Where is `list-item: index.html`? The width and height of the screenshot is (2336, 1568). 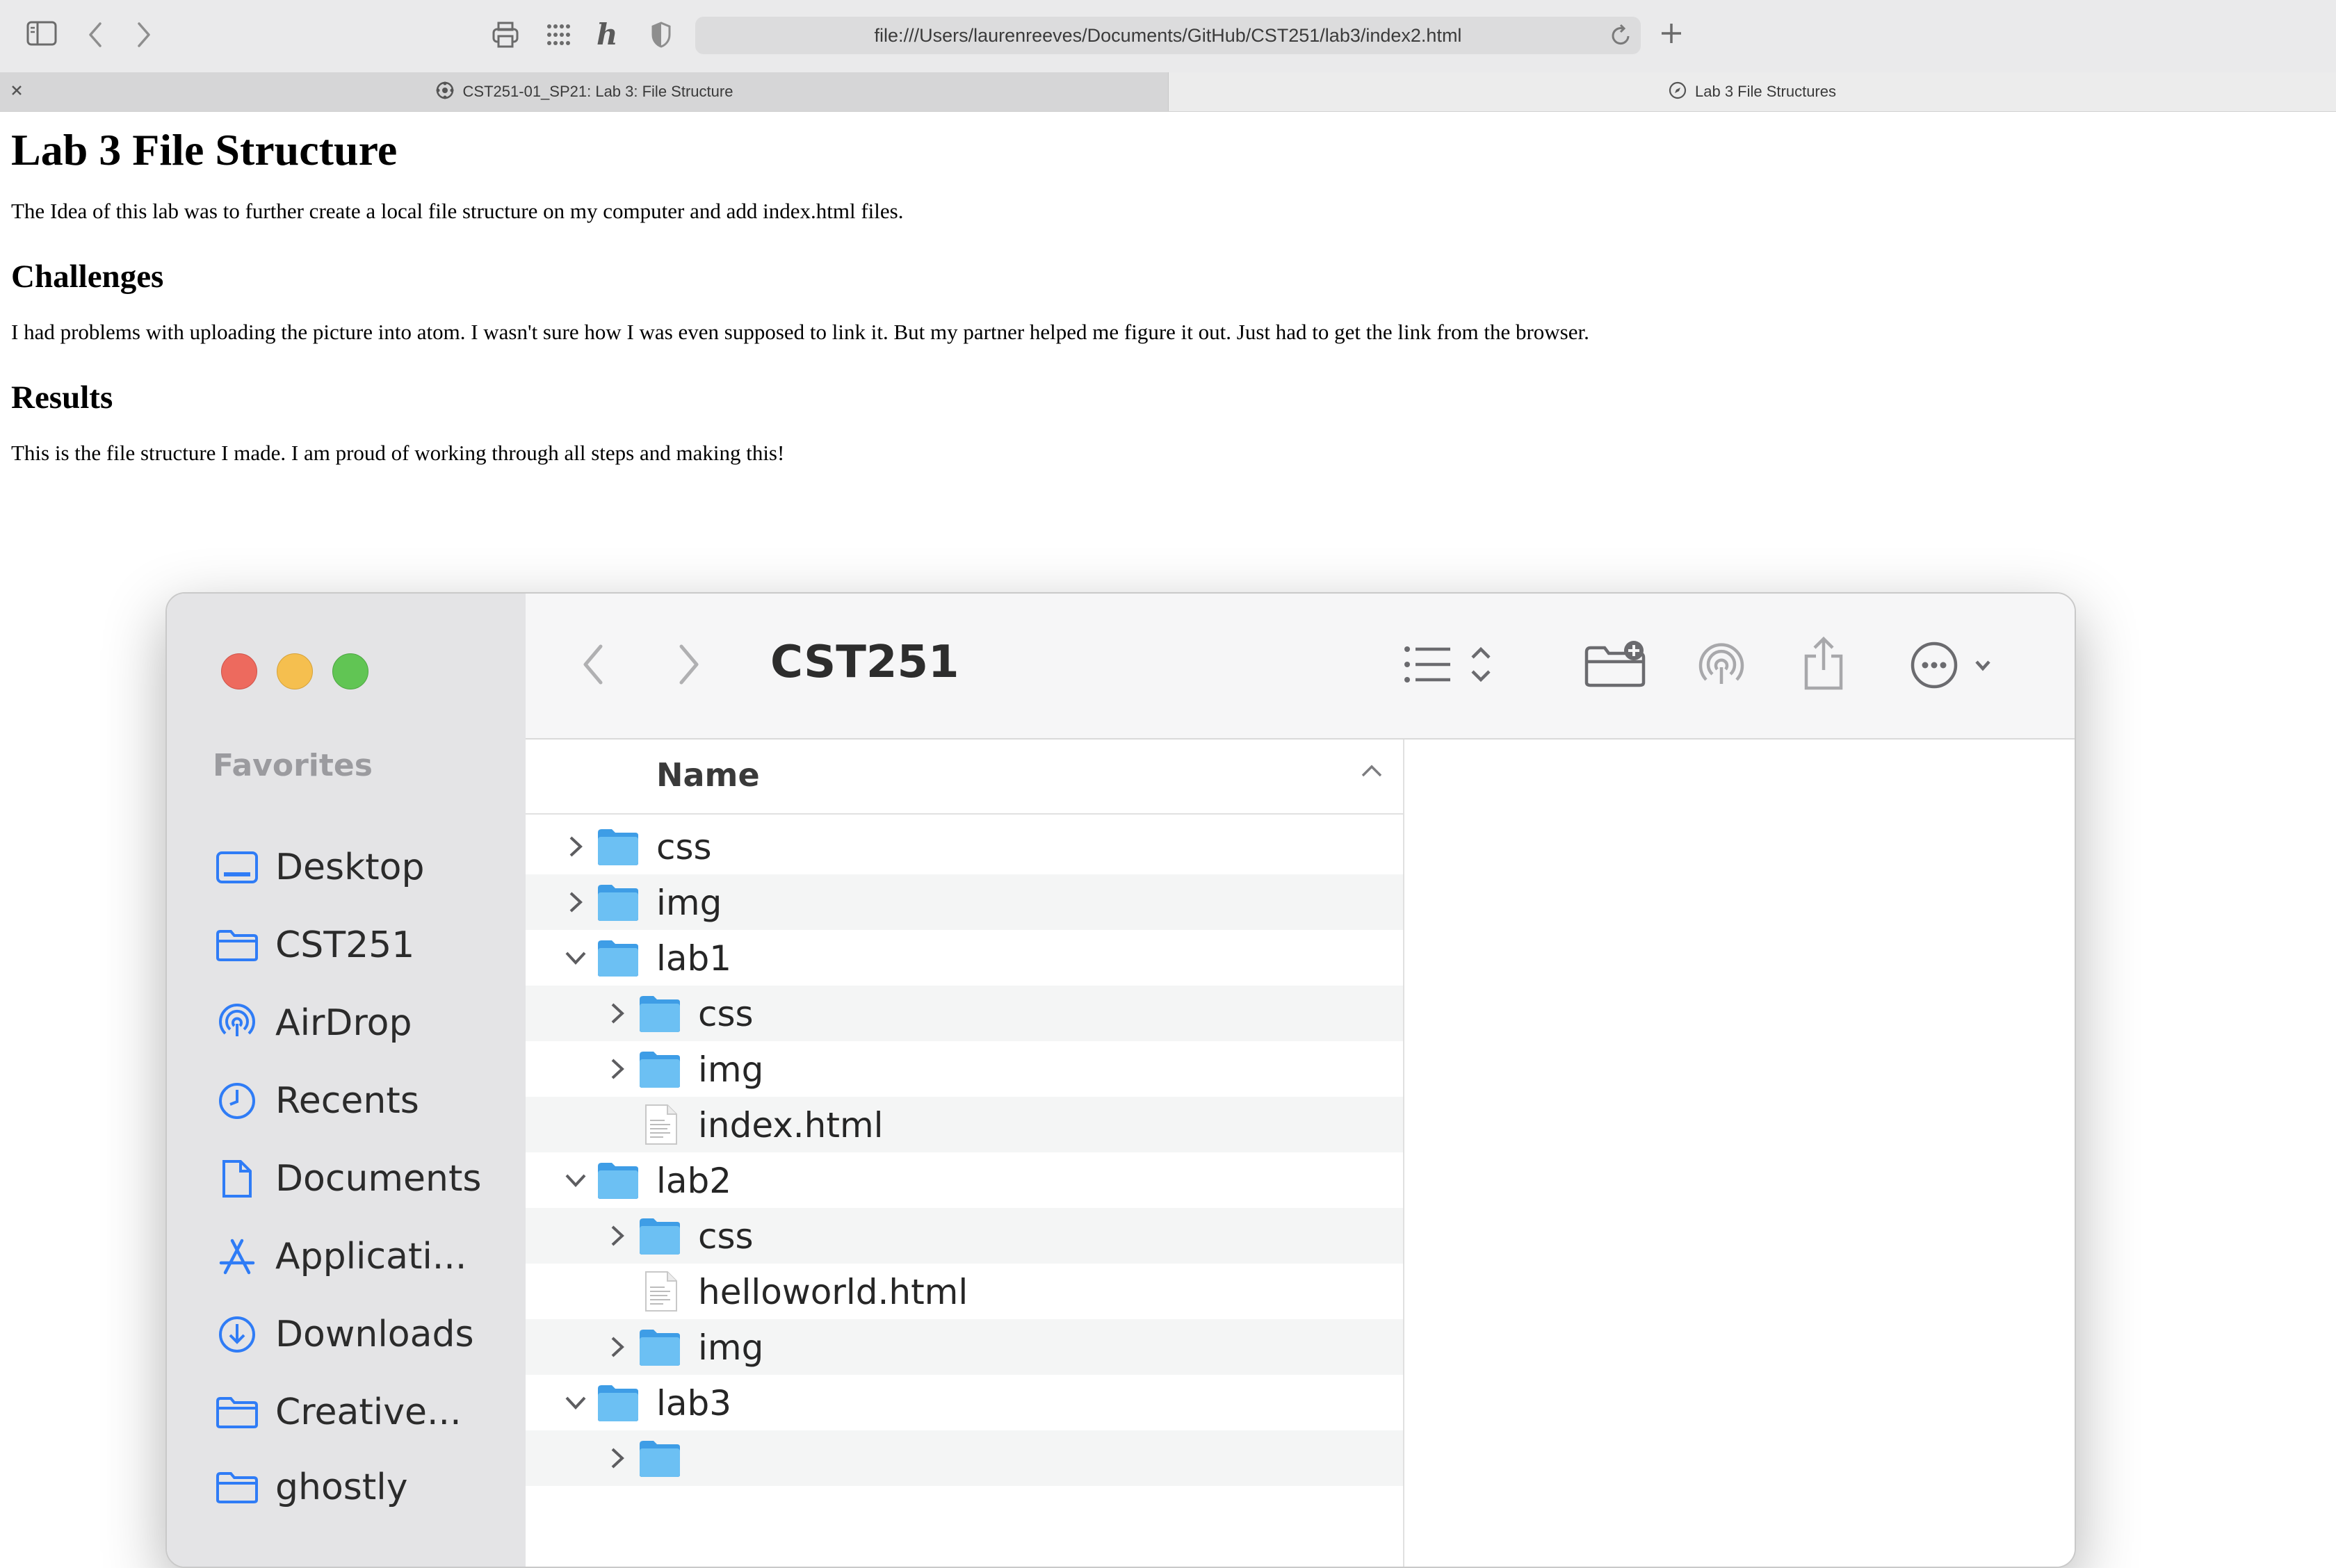 list-item: index.html is located at coordinates (964, 1124).